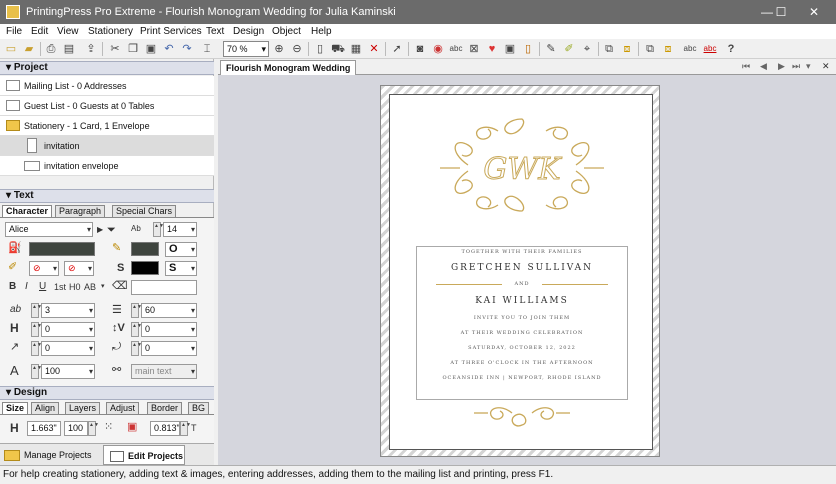 The height and width of the screenshot is (484, 836). Describe the element at coordinates (690, 49) in the screenshot. I see `text-style-icon: abc` at that location.